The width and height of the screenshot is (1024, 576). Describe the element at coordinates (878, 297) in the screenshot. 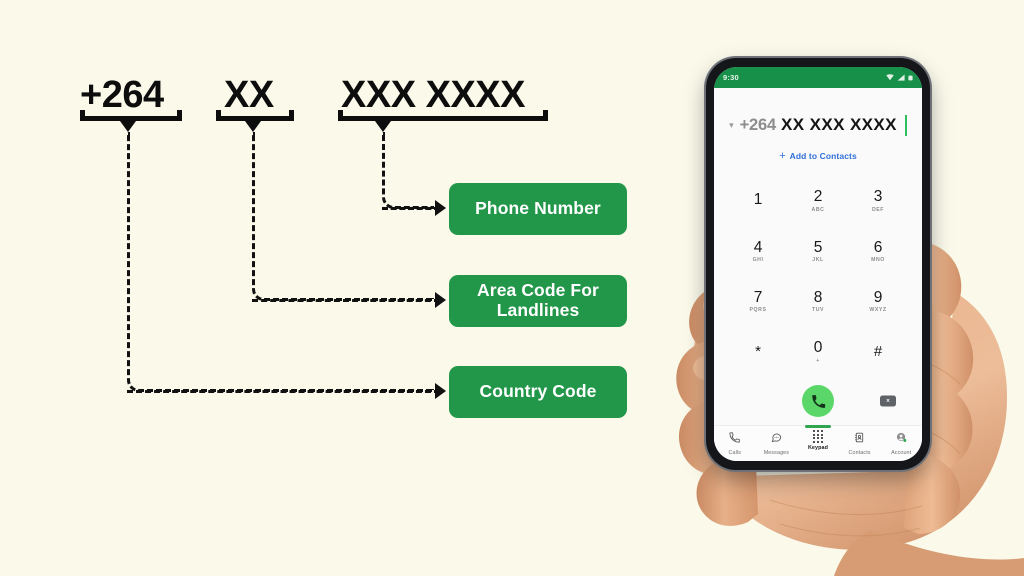

I see `dialpad-key-digit: 9` at that location.